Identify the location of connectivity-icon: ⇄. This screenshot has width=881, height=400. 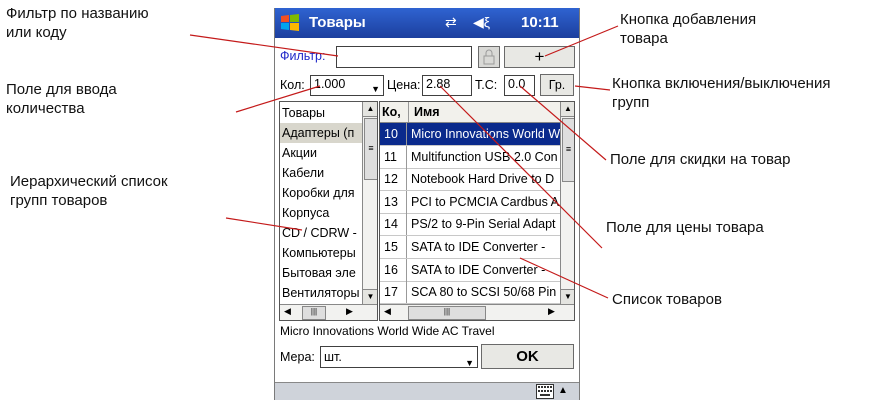
(451, 22).